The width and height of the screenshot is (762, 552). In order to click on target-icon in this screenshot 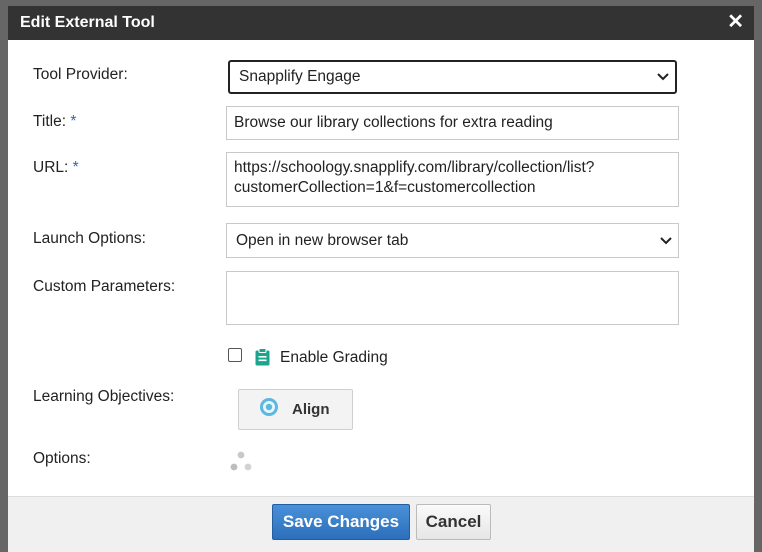, I will do `click(269, 409)`.